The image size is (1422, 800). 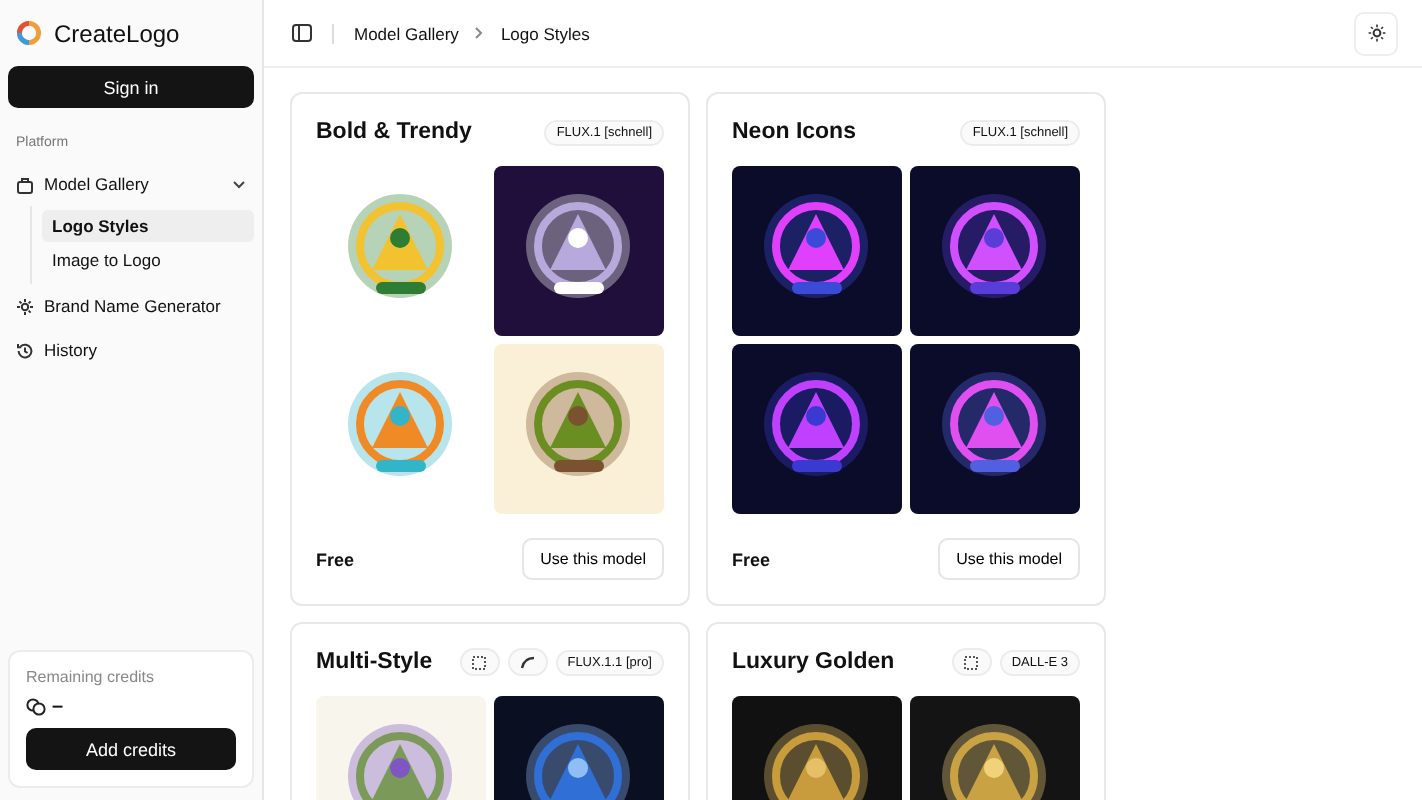 I want to click on card-title: Luxury Golden, so click(x=814, y=662).